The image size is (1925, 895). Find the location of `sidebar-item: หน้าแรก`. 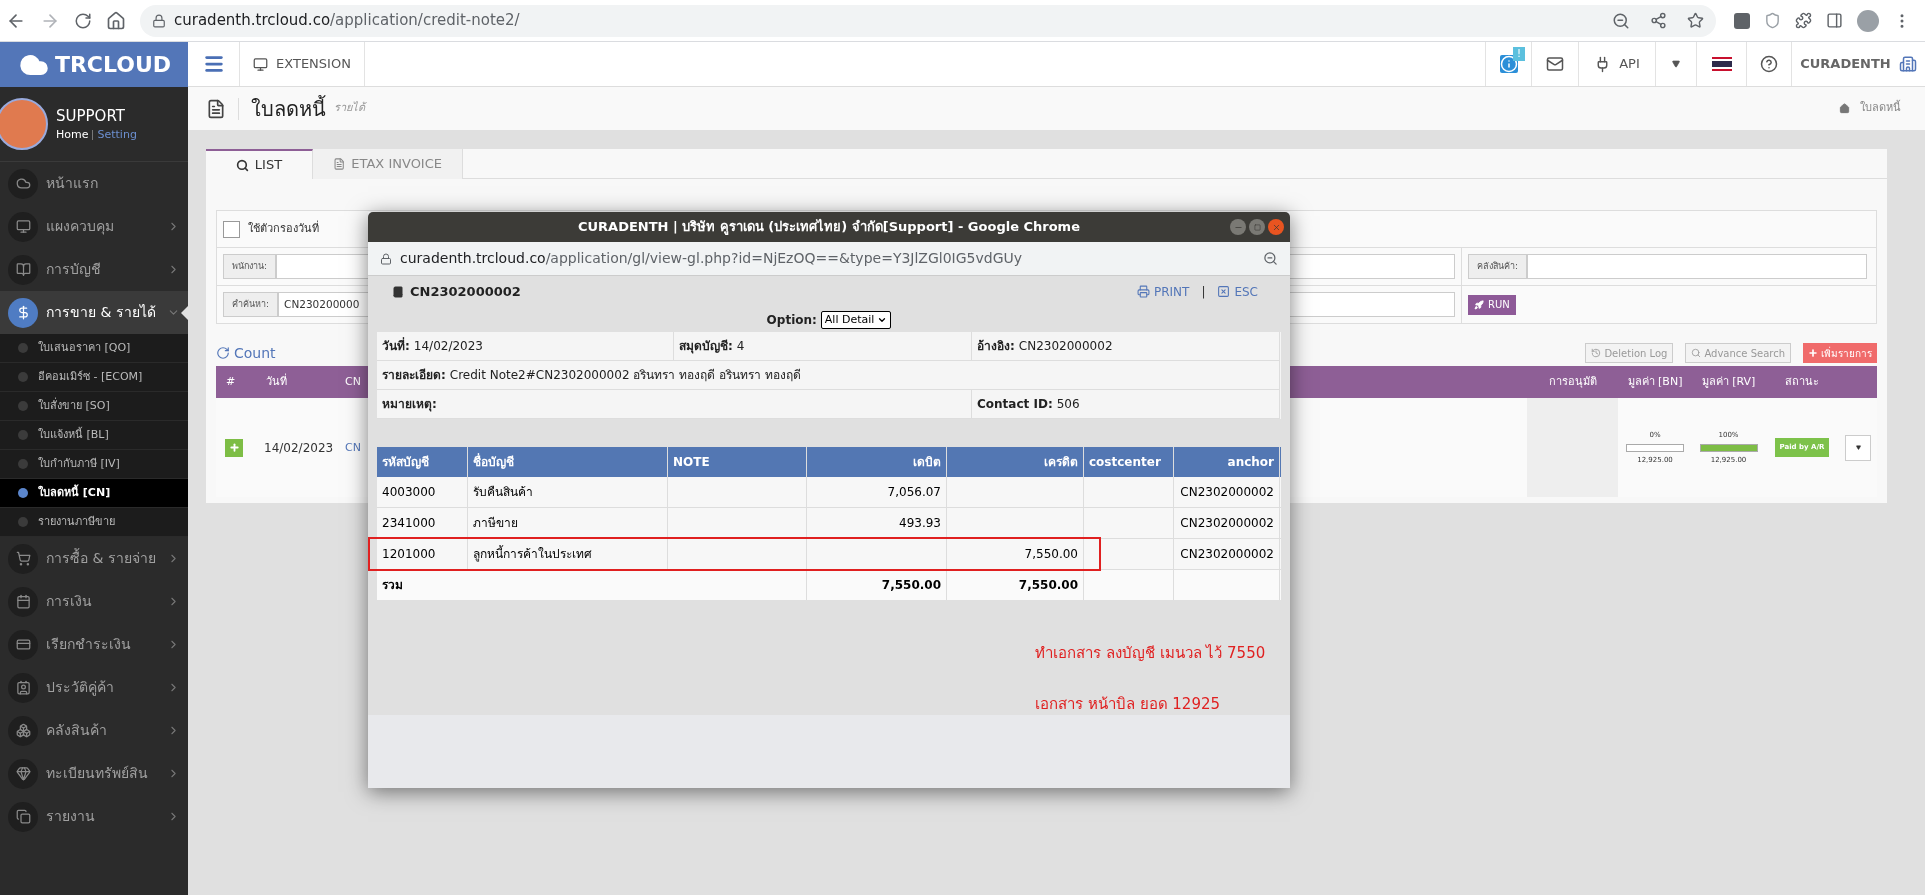

sidebar-item: หน้าแรก is located at coordinates (94, 183).